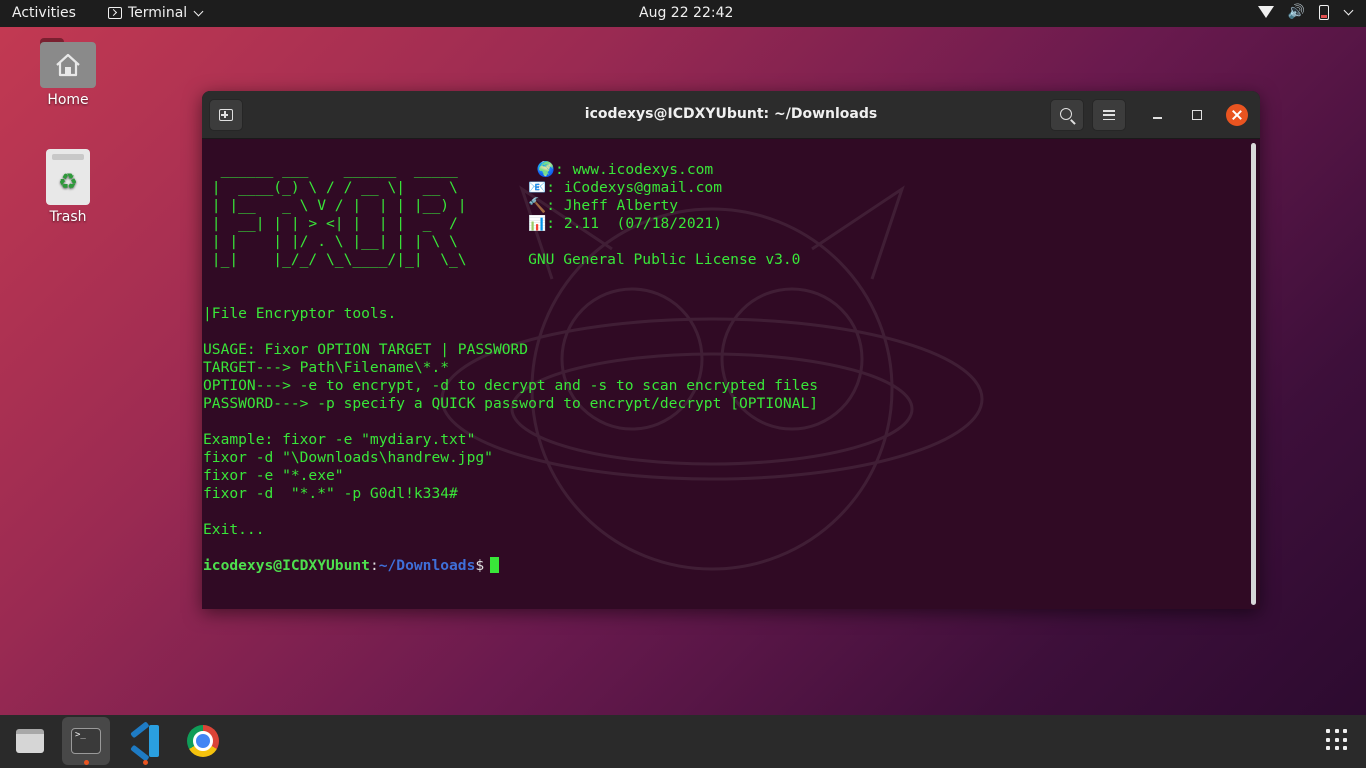  Describe the element at coordinates (1157, 115) in the screenshot. I see `minimize-button` at that location.